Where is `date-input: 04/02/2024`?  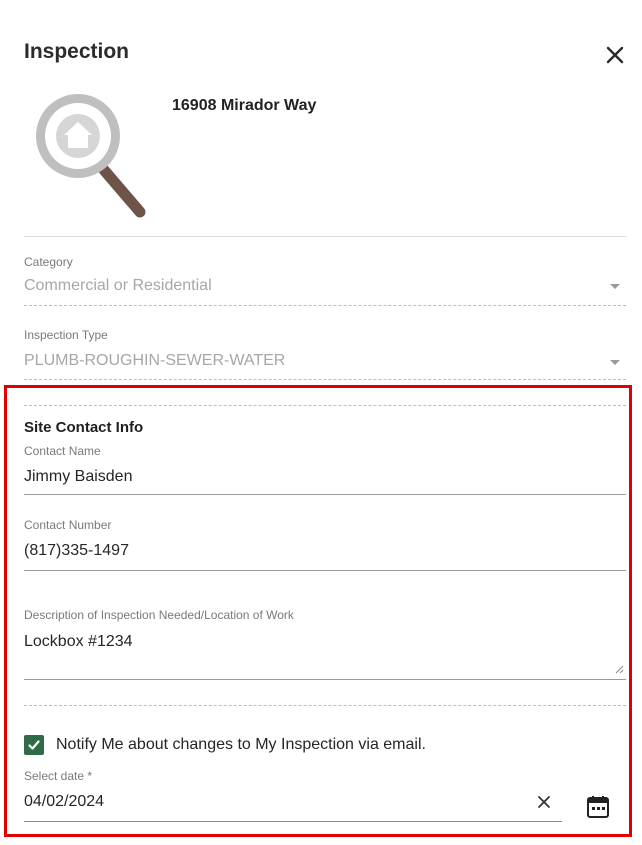 date-input: 04/02/2024 is located at coordinates (64, 802).